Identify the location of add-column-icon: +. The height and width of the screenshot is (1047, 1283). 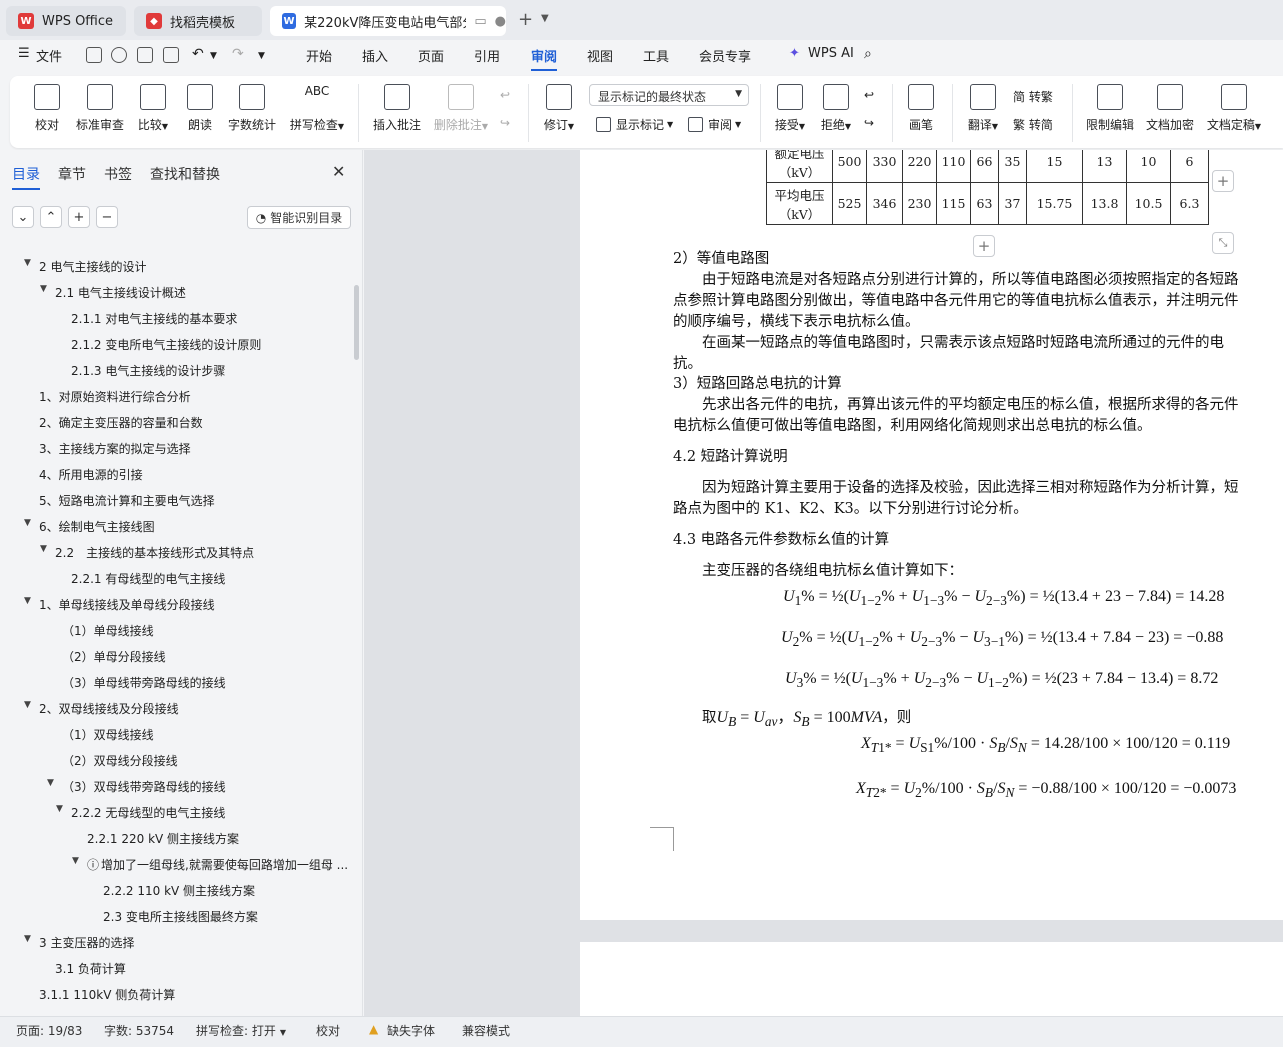
(1223, 181).